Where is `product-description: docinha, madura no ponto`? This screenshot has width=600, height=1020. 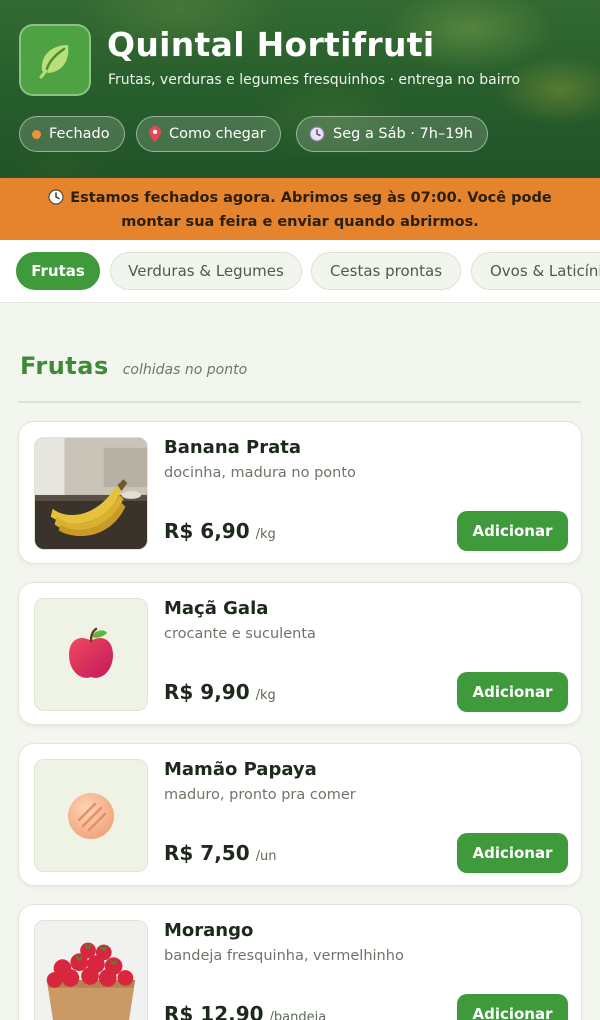
product-description: docinha, madura no ponto is located at coordinates (260, 473).